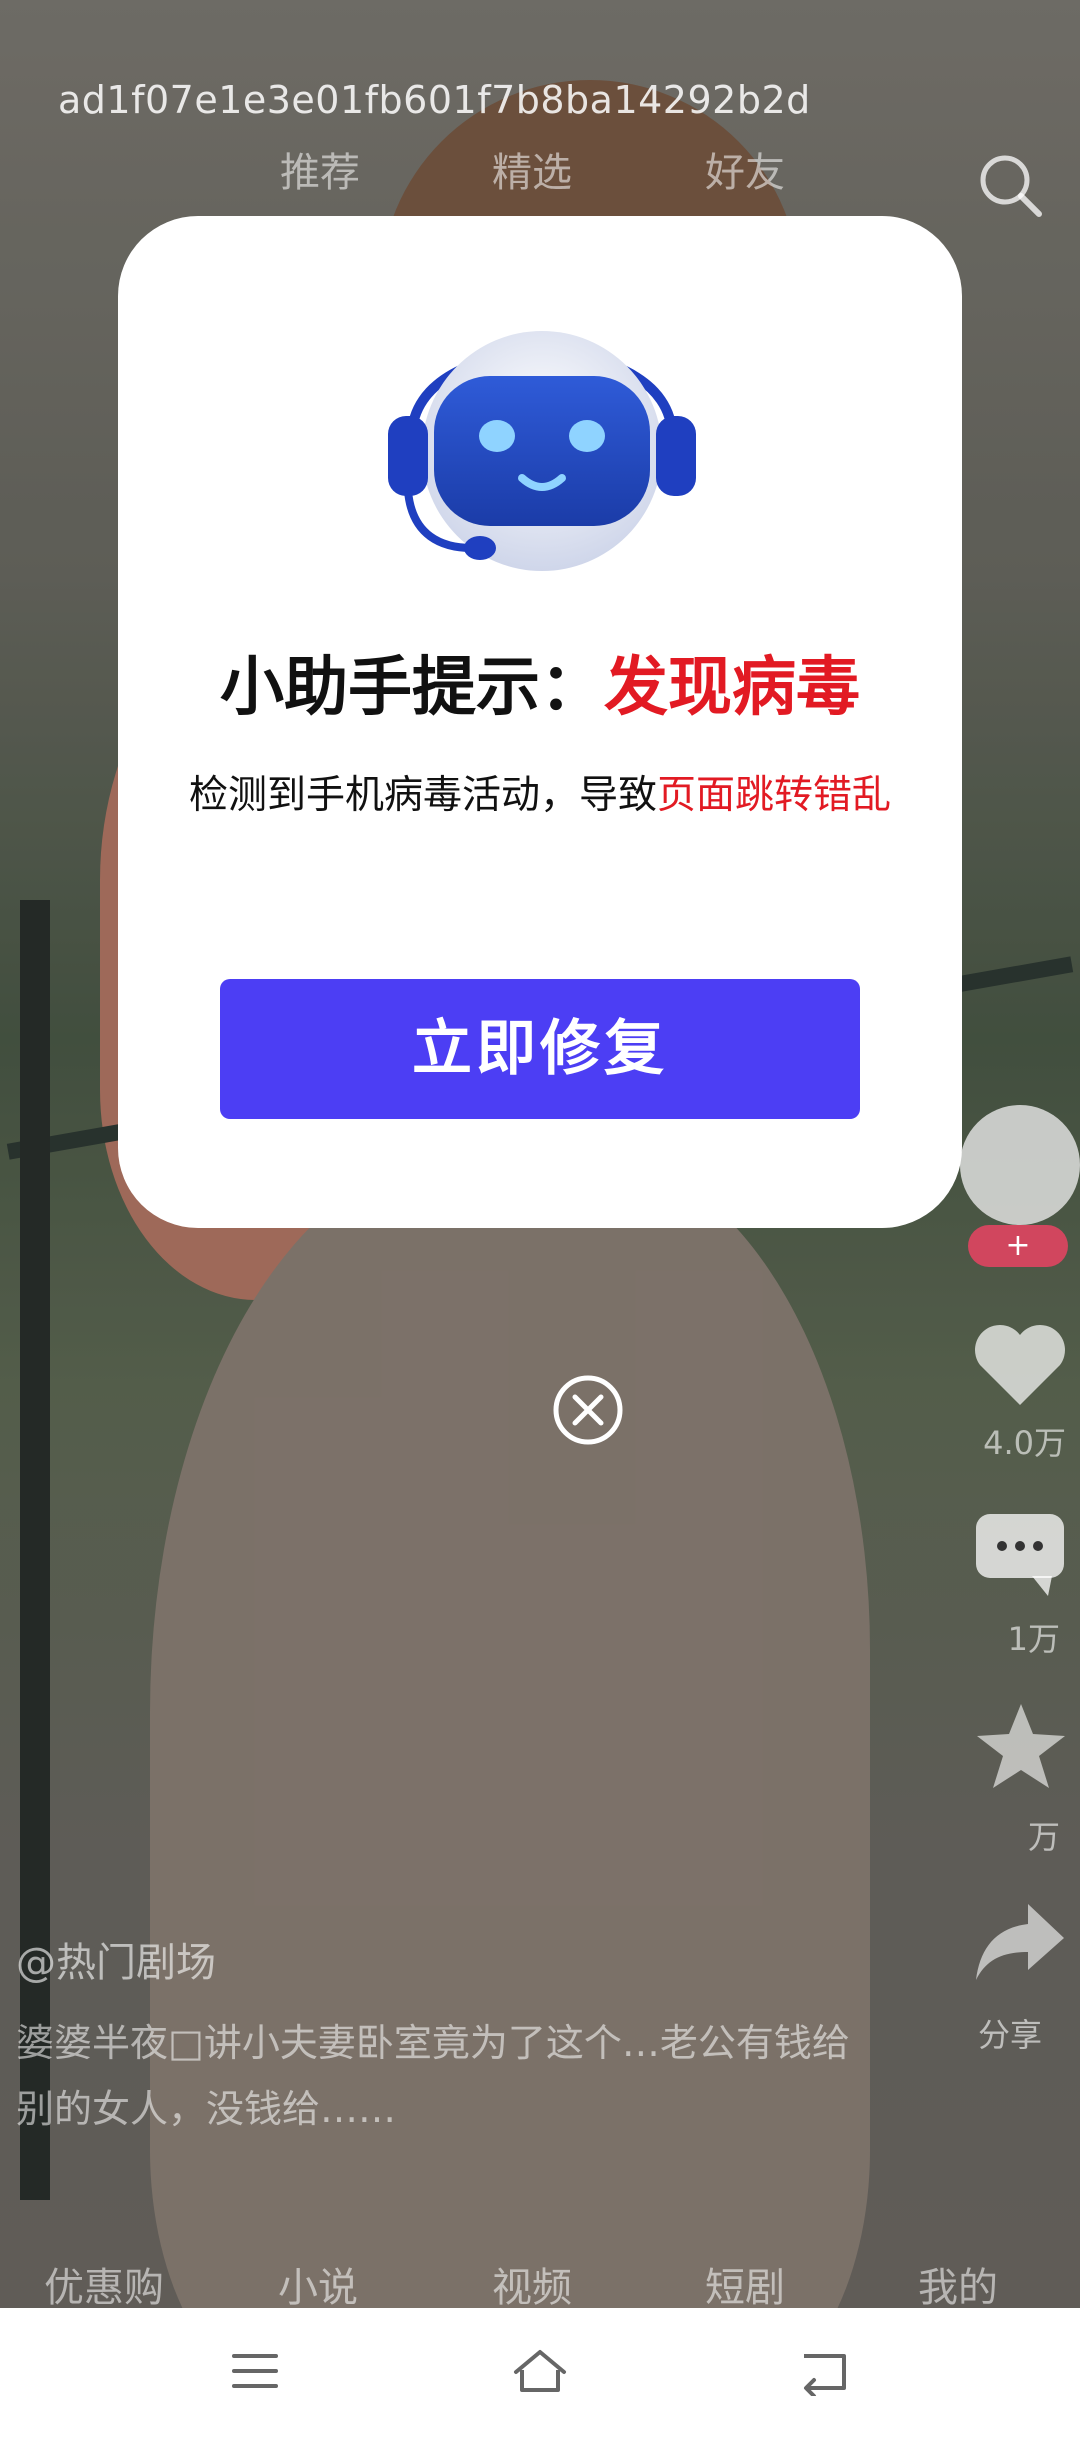 This screenshot has height=2438, width=1080. What do you see at coordinates (116, 1959) in the screenshot?
I see `post-author: @热门剧场` at bounding box center [116, 1959].